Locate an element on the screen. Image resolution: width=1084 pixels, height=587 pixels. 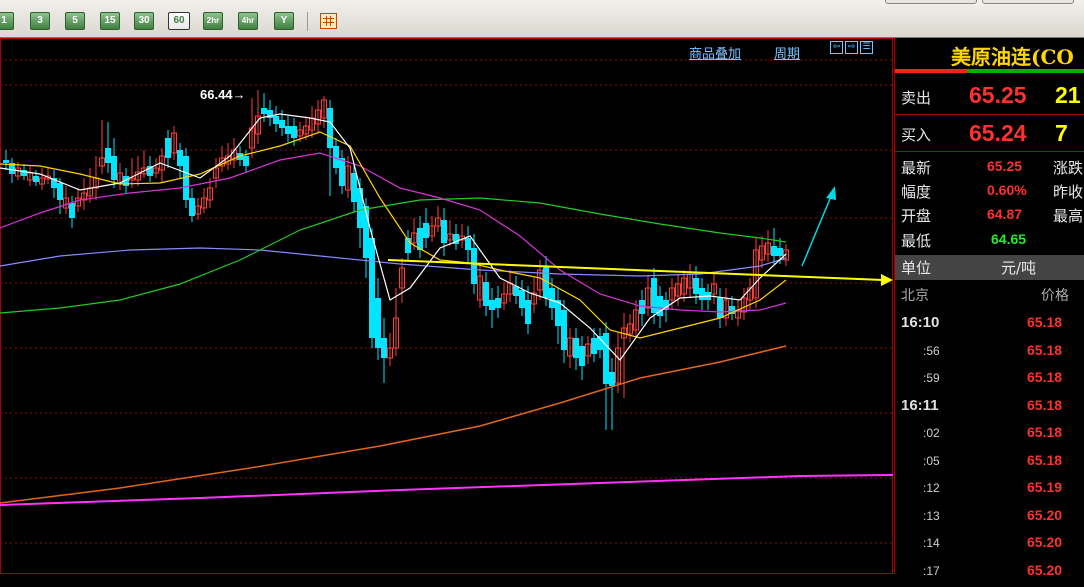
period-button-15: 15 is located at coordinates (110, 21).